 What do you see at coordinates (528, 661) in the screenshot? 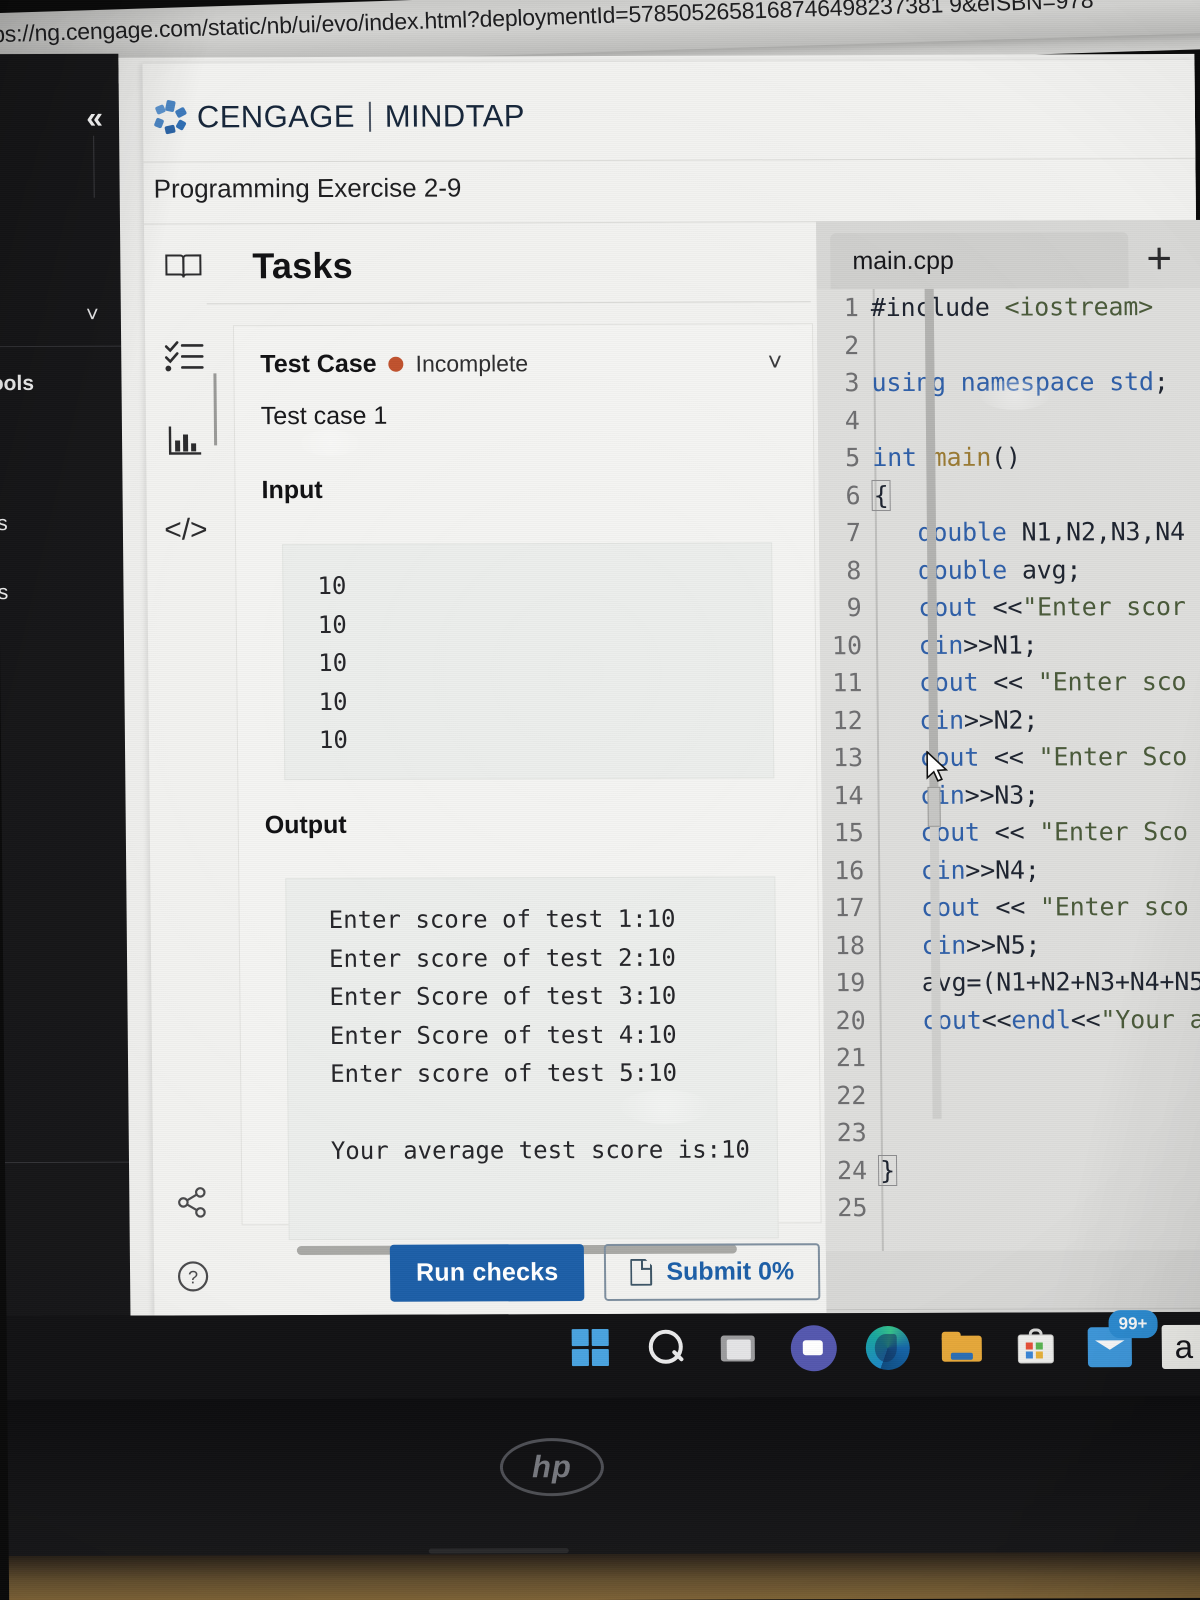
I see `input-values-box: 10 10 10 10 10` at bounding box center [528, 661].